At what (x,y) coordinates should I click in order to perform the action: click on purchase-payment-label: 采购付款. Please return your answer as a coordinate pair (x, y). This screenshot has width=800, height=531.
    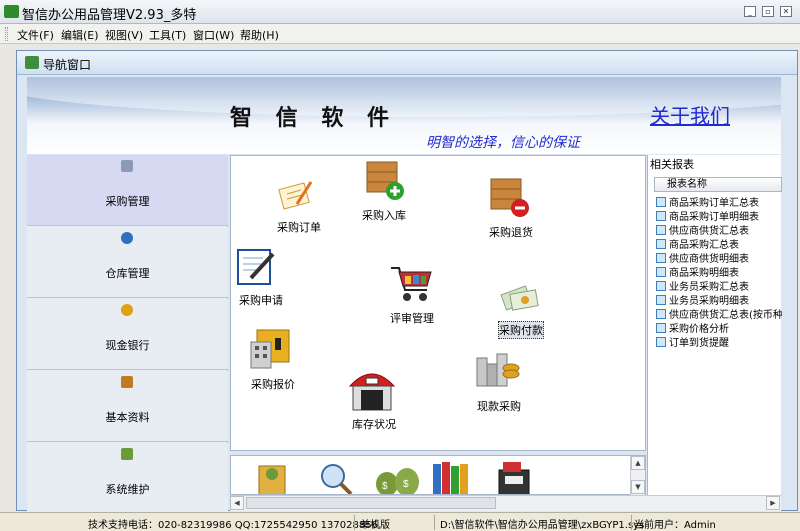
    Looking at the image, I should click on (521, 330).